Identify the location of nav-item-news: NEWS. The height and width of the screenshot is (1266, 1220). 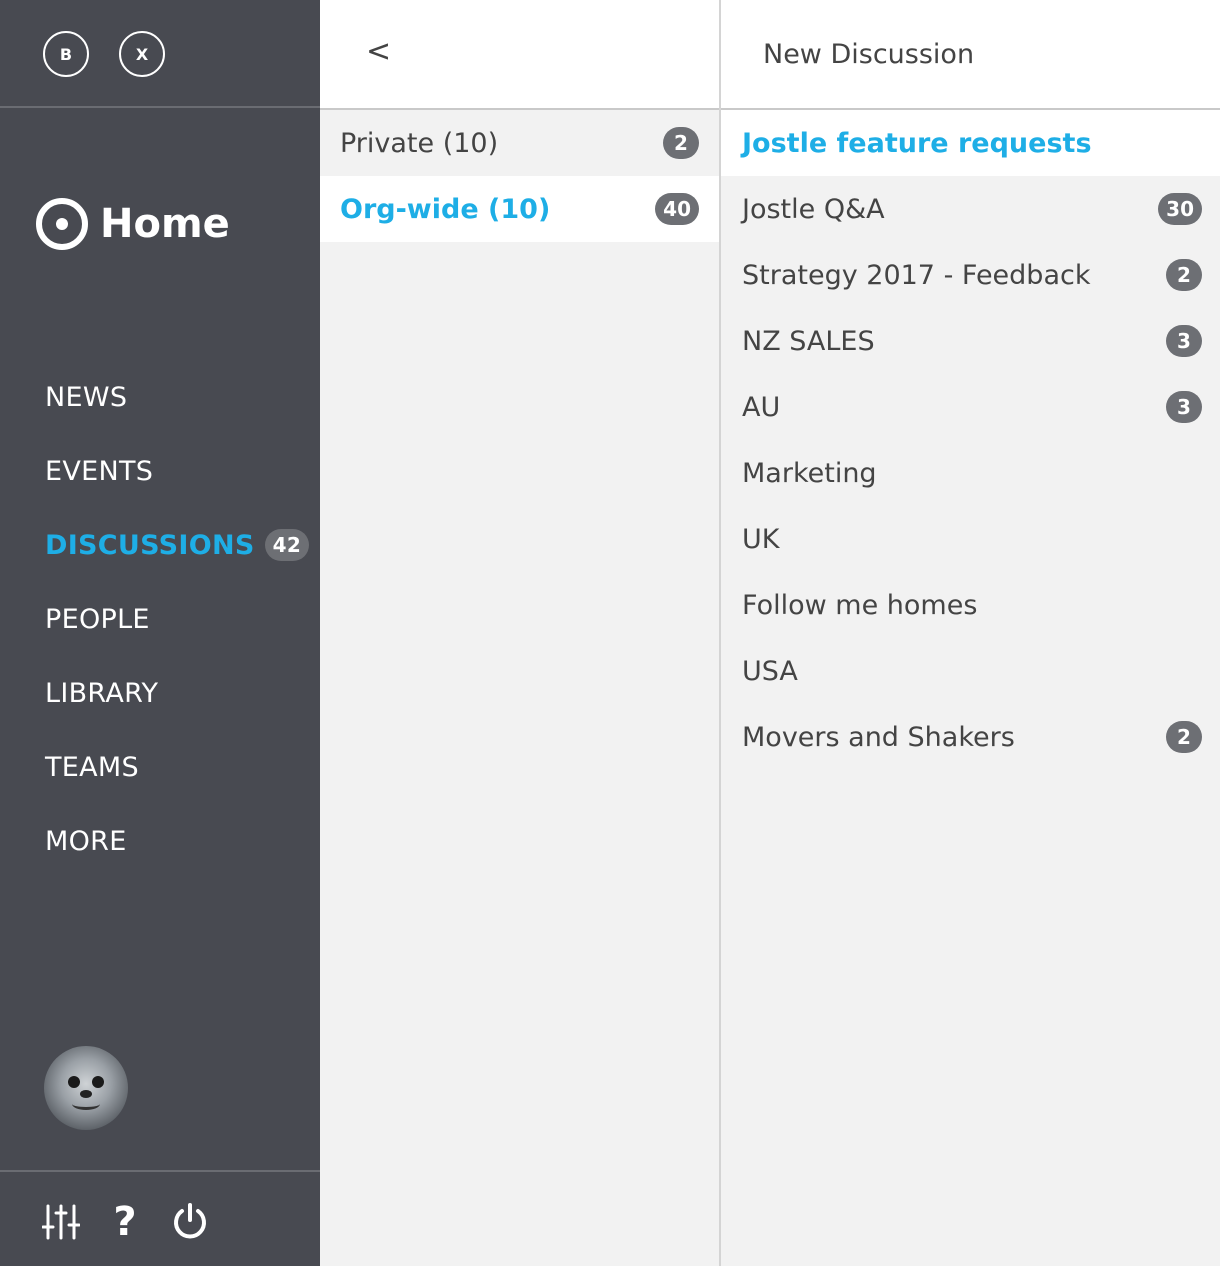
(177, 397).